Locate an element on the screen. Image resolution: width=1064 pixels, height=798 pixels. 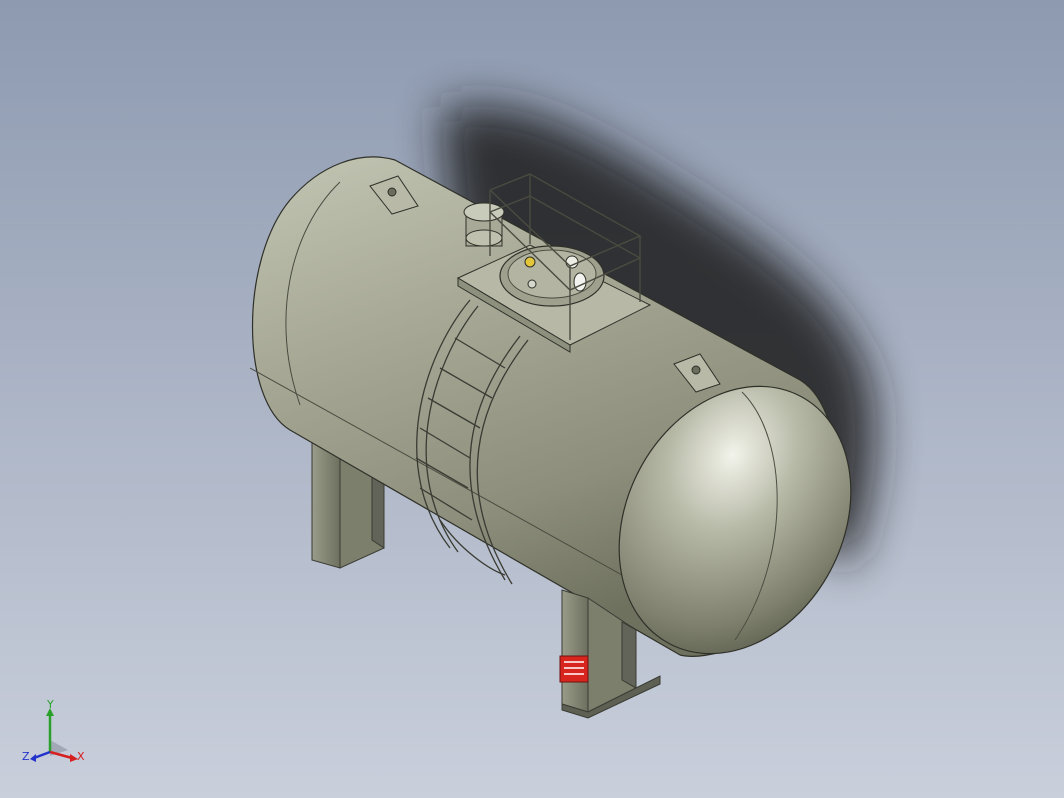
warning-plate is located at coordinates (574, 669).